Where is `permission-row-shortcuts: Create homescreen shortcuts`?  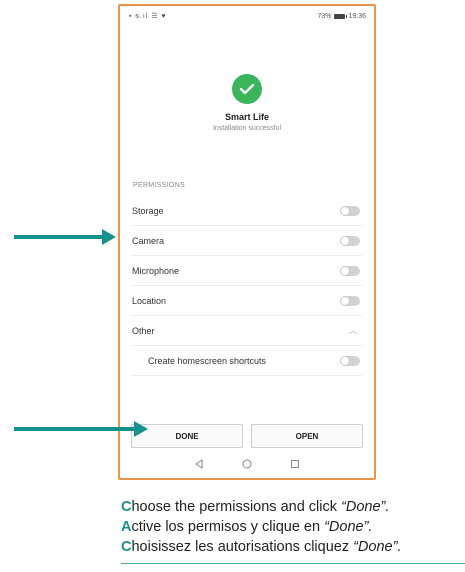
permission-row-shortcuts: Create homescreen shortcuts is located at coordinates (247, 361).